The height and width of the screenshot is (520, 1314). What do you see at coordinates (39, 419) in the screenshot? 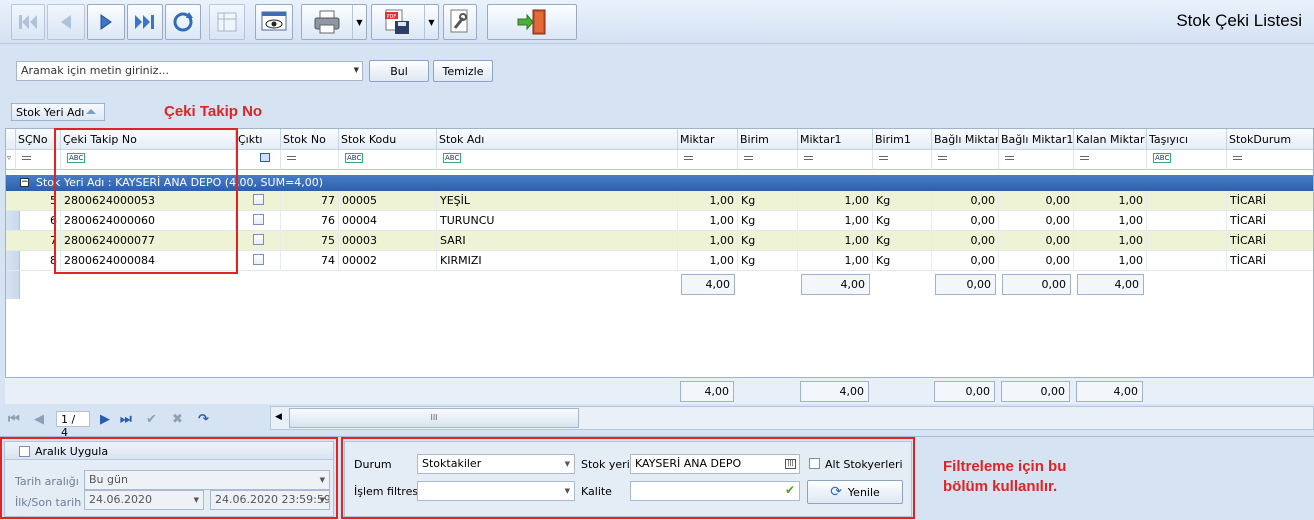
I see `nav-previous-icon: ◀` at bounding box center [39, 419].